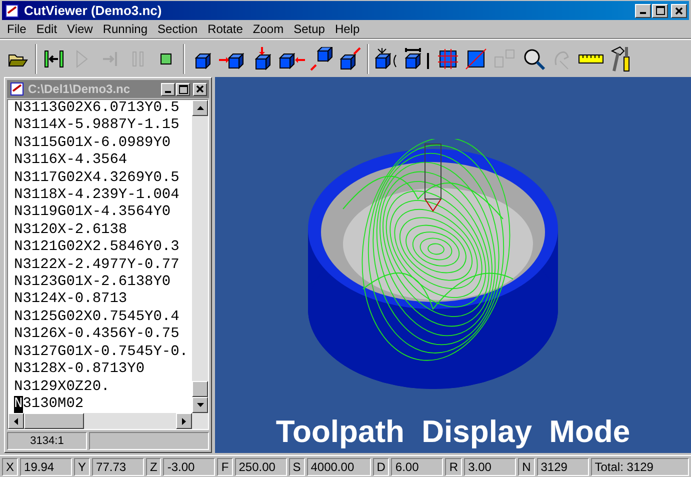 The height and width of the screenshot is (477, 691). What do you see at coordinates (93, 11) in the screenshot?
I see `window-title: CutViewer (Demo3.nc)` at bounding box center [93, 11].